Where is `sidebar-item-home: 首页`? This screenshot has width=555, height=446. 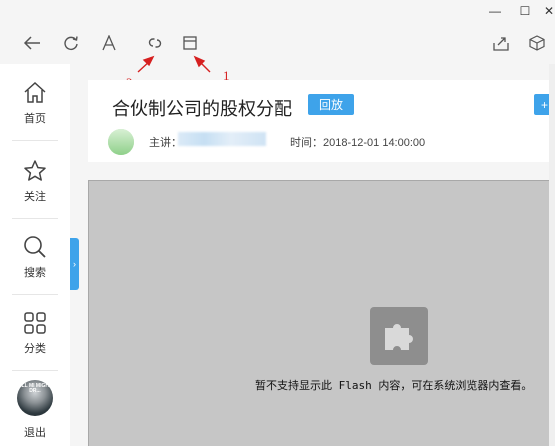
sidebar-item-home: 首页 is located at coordinates (35, 102).